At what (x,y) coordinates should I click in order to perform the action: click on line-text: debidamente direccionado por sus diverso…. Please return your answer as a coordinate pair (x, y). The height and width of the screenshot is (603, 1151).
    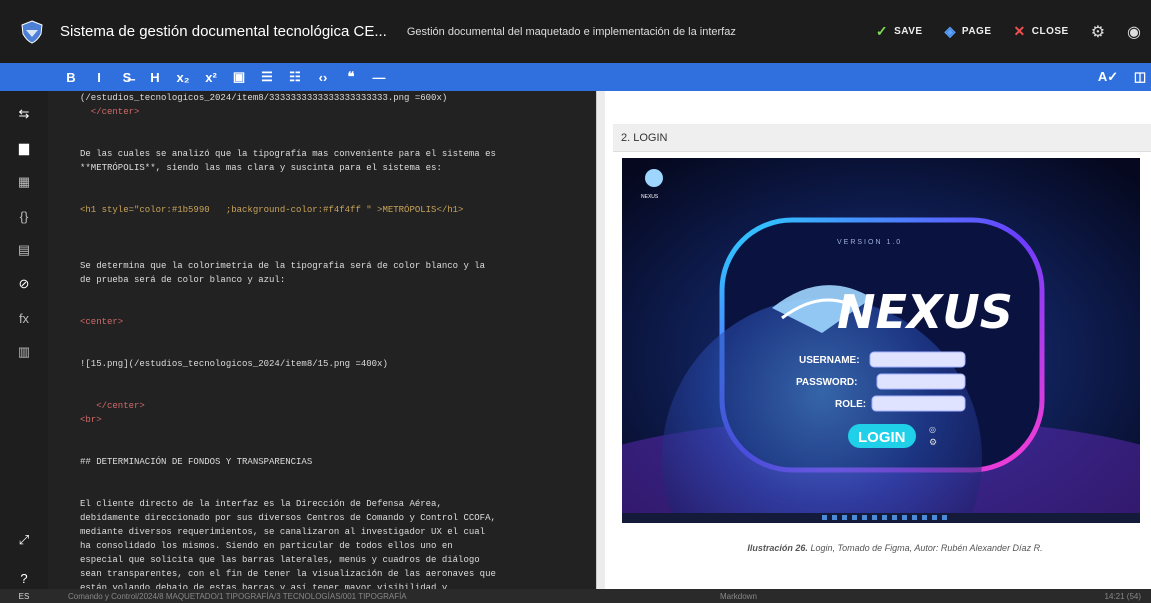
    Looking at the image, I should click on (288, 518).